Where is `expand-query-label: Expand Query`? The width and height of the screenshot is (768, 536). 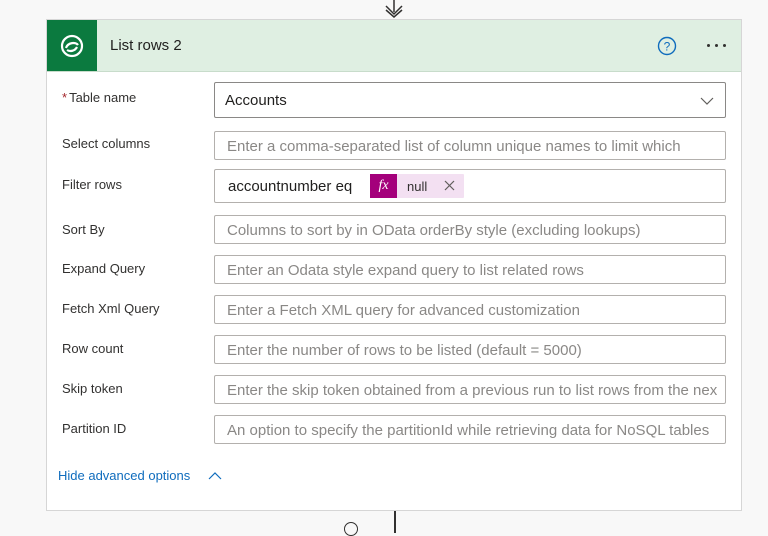 expand-query-label: Expand Query is located at coordinates (104, 268).